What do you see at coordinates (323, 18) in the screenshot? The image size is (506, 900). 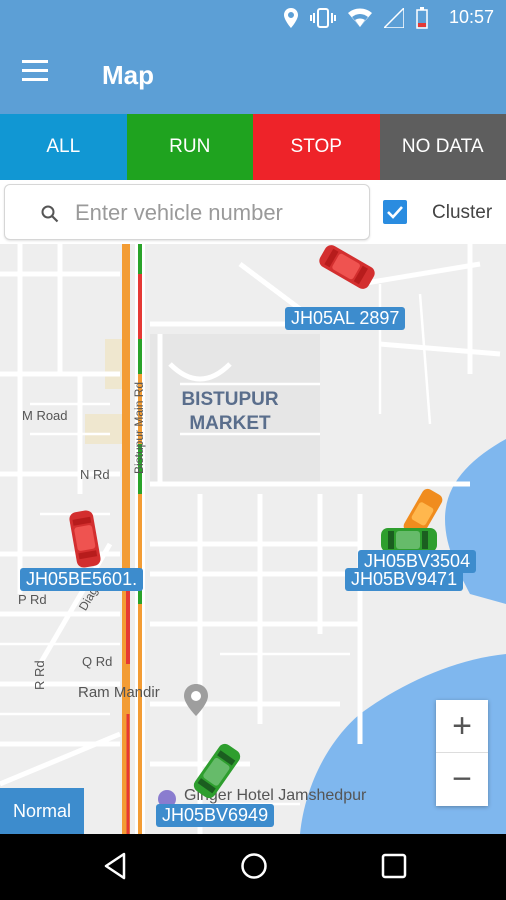 I see `vibrate-icon` at bounding box center [323, 18].